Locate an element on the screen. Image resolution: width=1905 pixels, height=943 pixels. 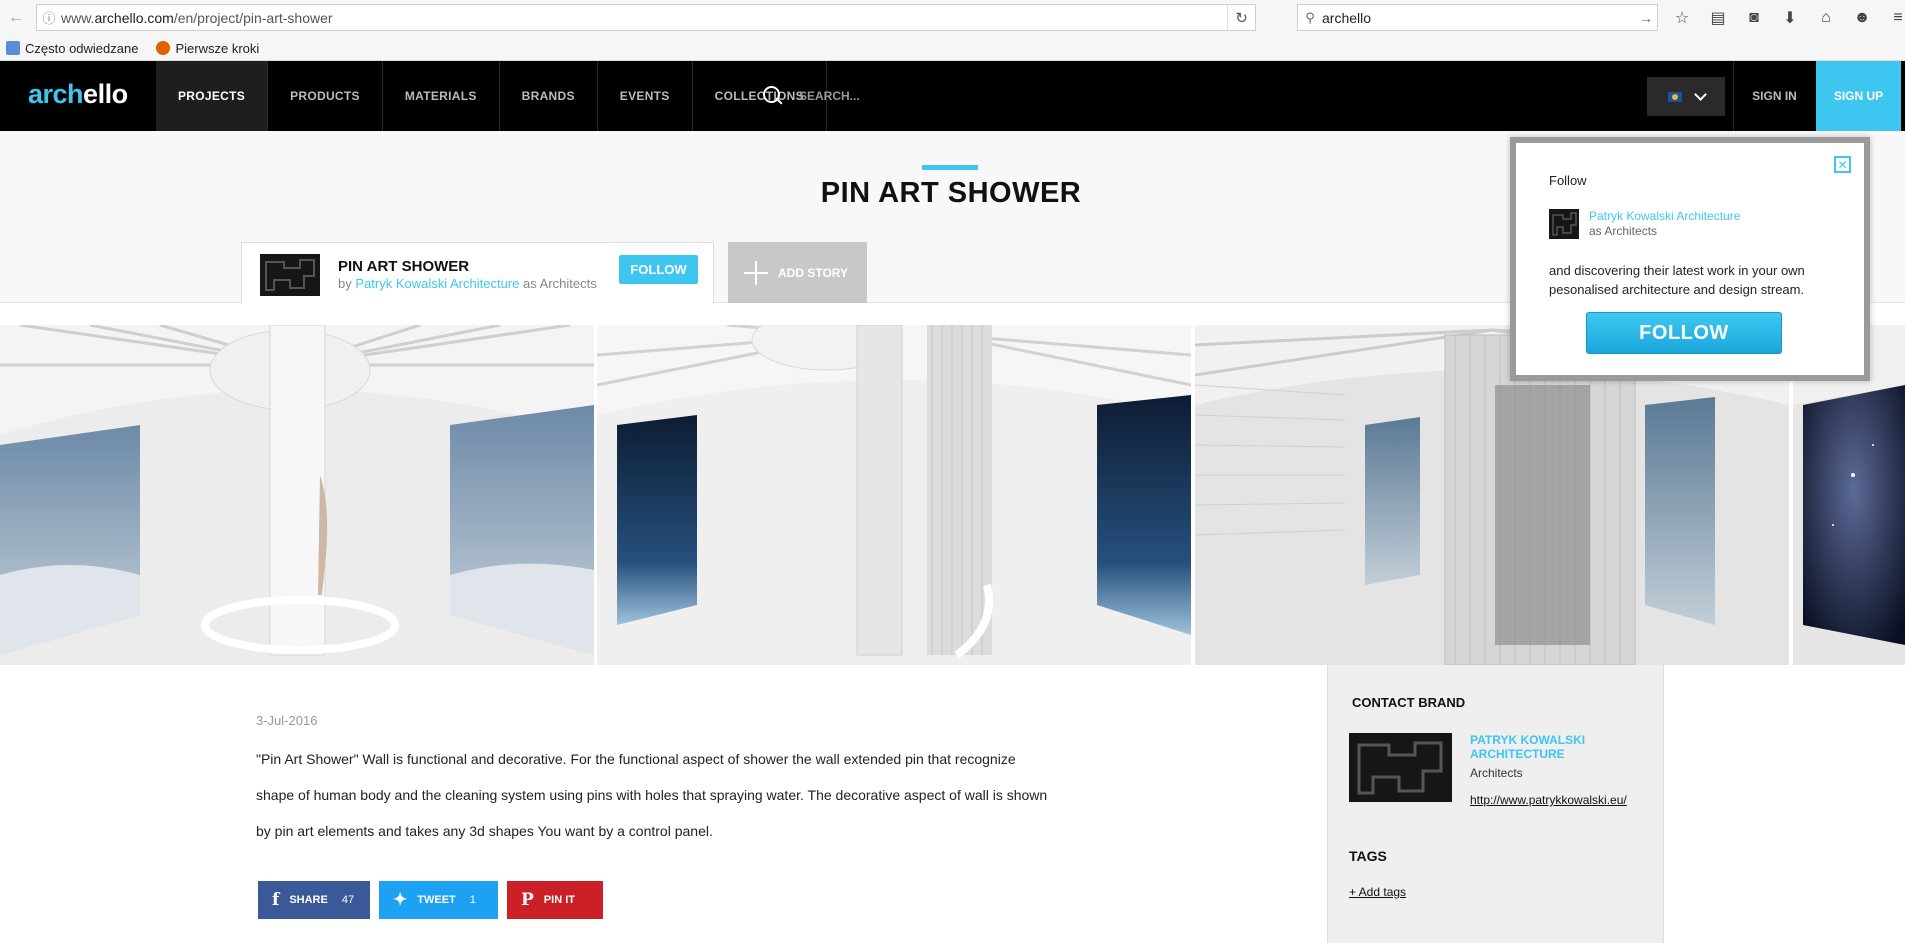
star-icon: ☆ is located at coordinates (1682, 18).